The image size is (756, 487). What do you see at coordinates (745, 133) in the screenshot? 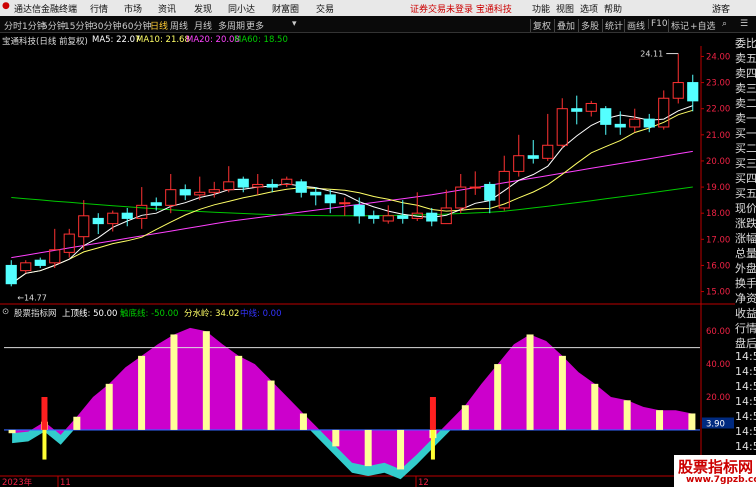
I see `side-panel-item: 买一` at bounding box center [745, 133].